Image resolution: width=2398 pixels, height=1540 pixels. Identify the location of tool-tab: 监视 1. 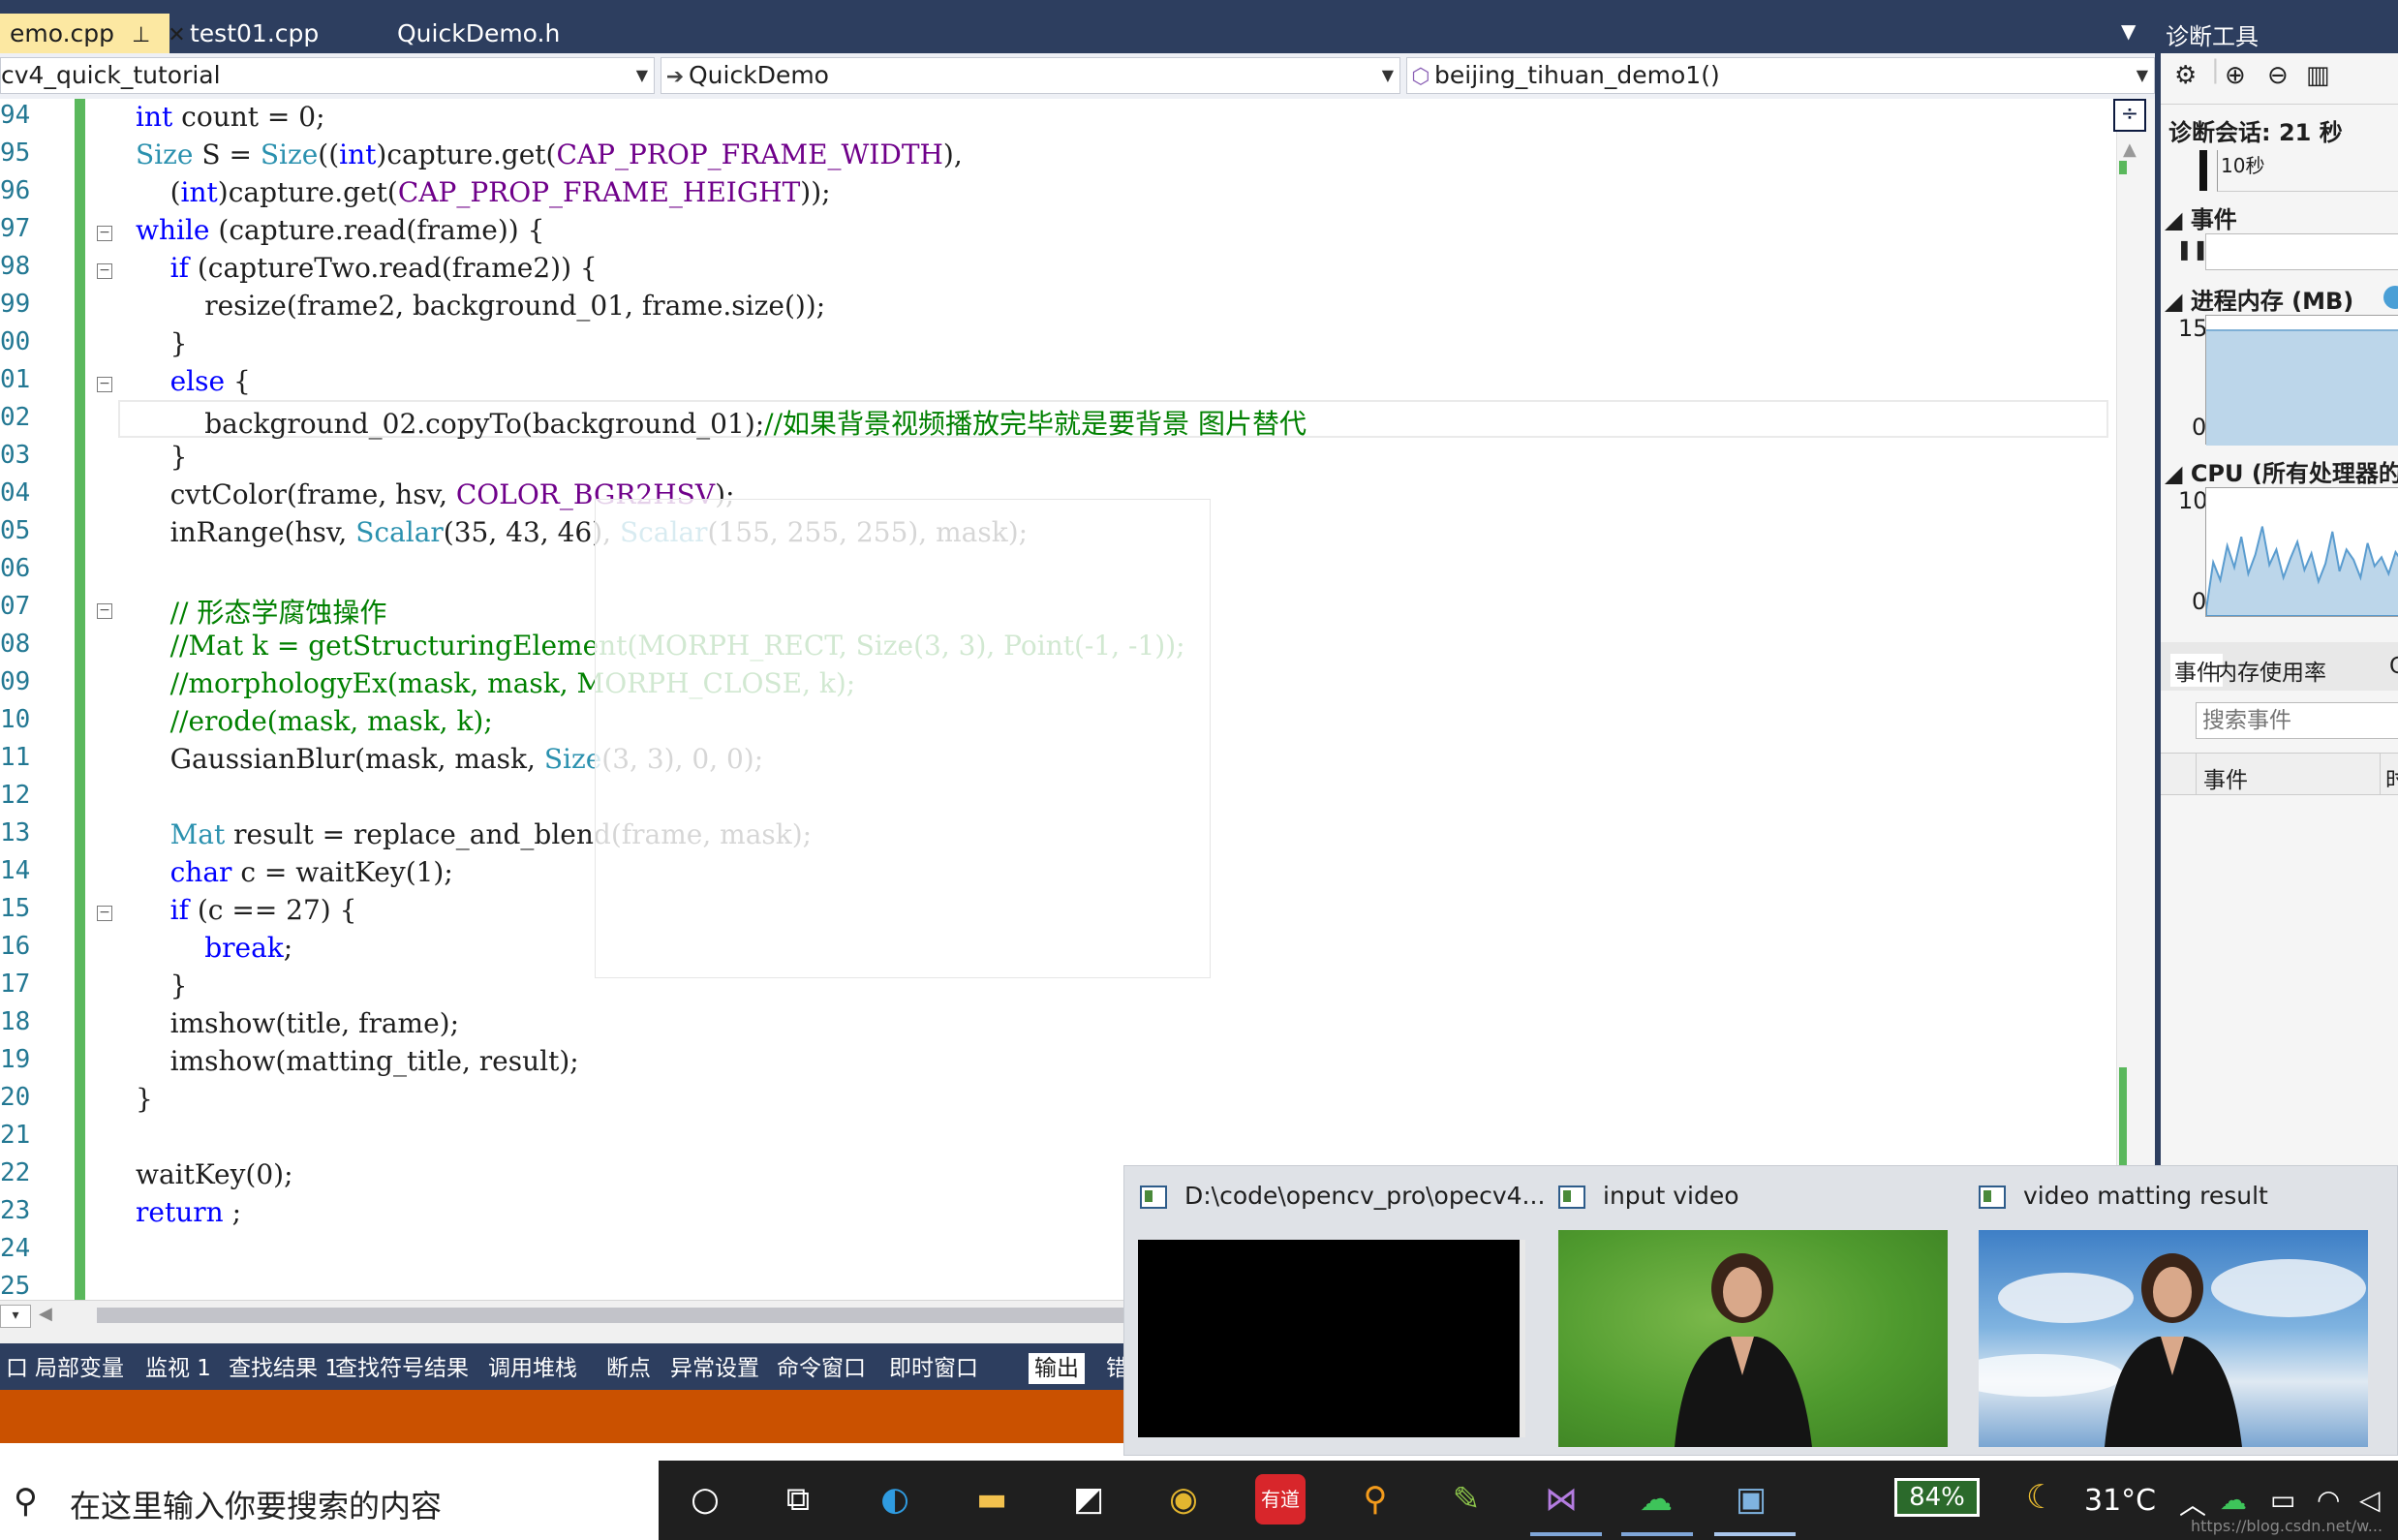
(178, 1368).